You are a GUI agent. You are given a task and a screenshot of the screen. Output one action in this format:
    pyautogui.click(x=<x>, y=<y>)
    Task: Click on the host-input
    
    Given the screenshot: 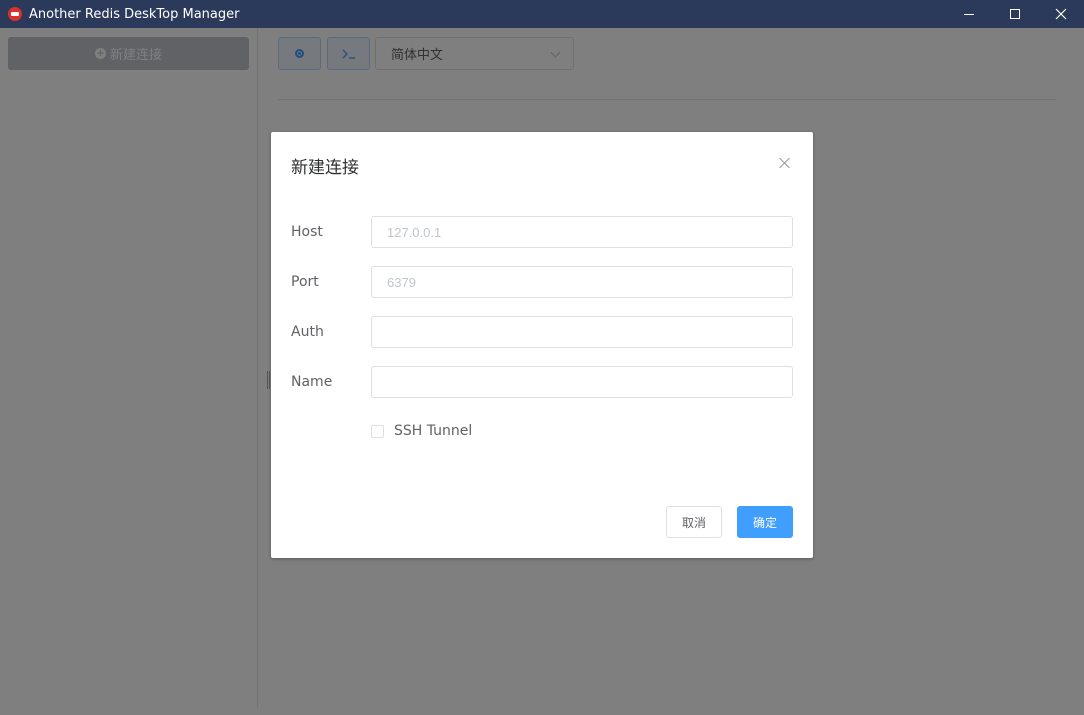 What is the action you would take?
    pyautogui.click(x=582, y=232)
    